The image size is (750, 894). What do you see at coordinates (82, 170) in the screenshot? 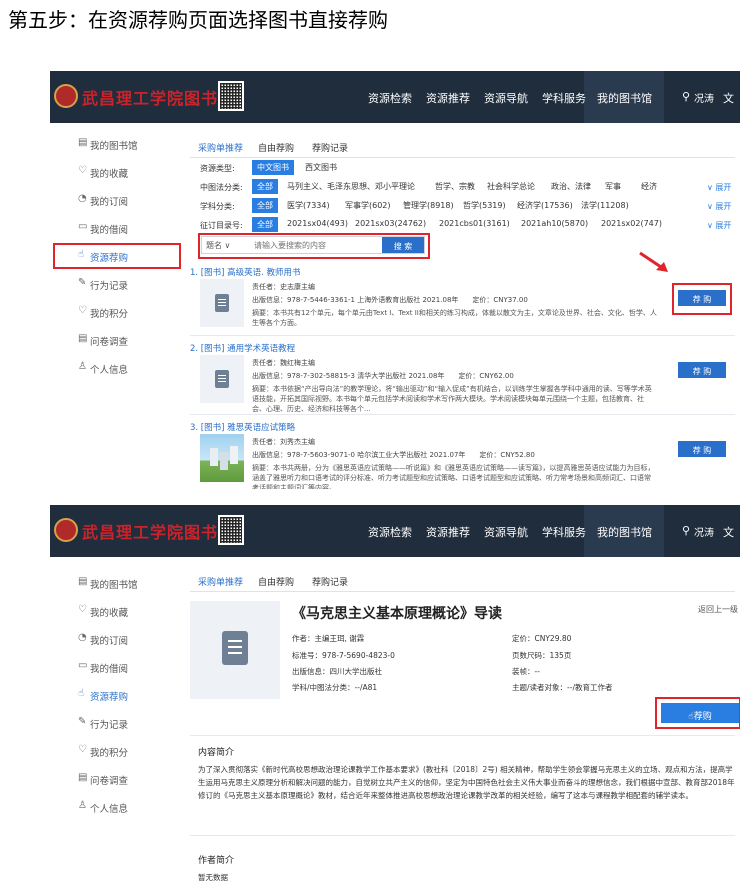
I see `heart-icon: ♡` at bounding box center [82, 170].